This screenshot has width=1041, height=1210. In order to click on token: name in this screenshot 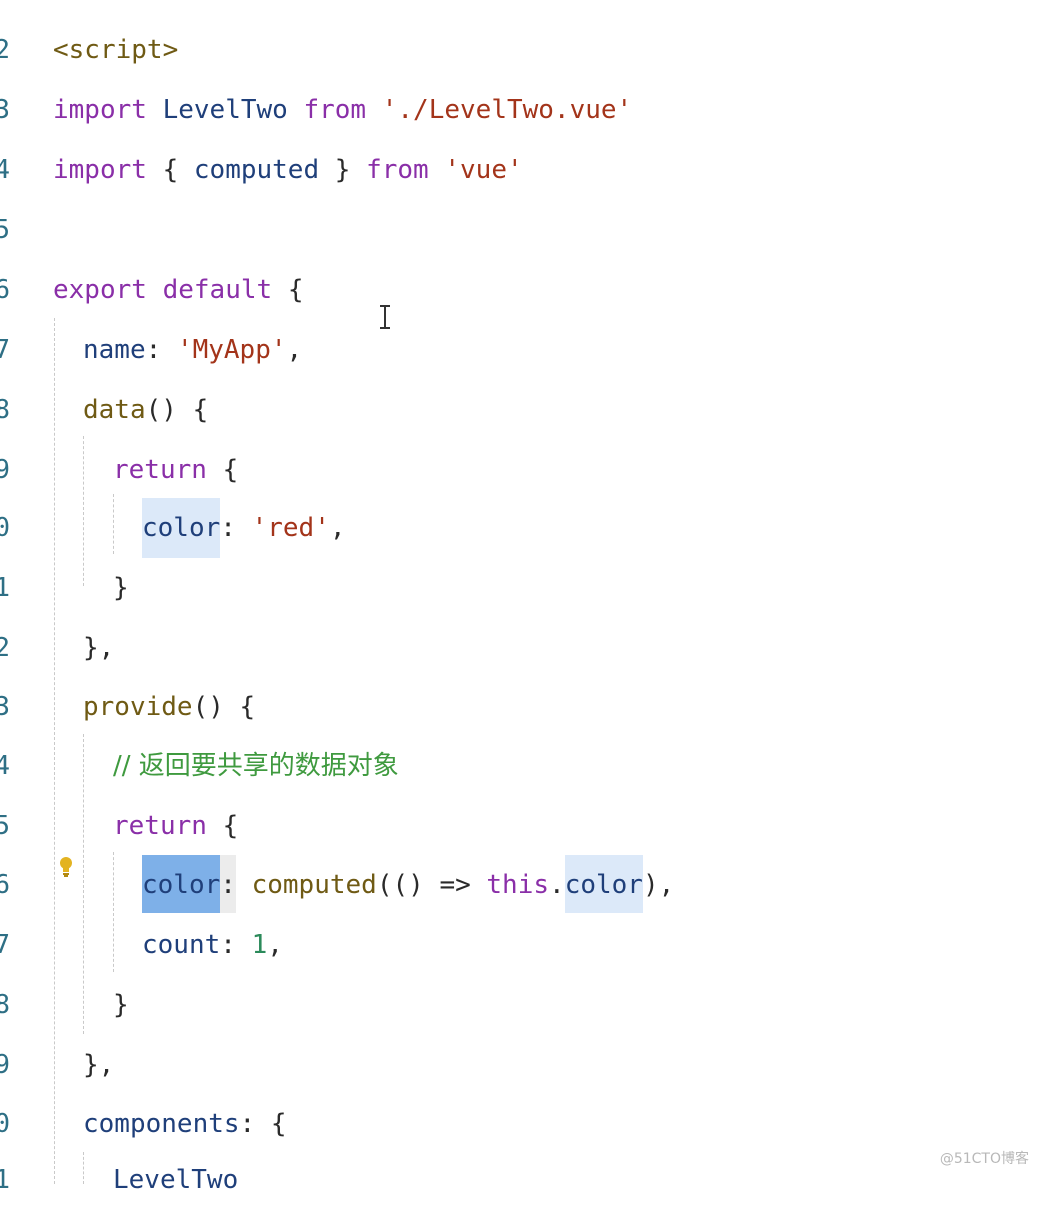, I will do `click(114, 350)`.